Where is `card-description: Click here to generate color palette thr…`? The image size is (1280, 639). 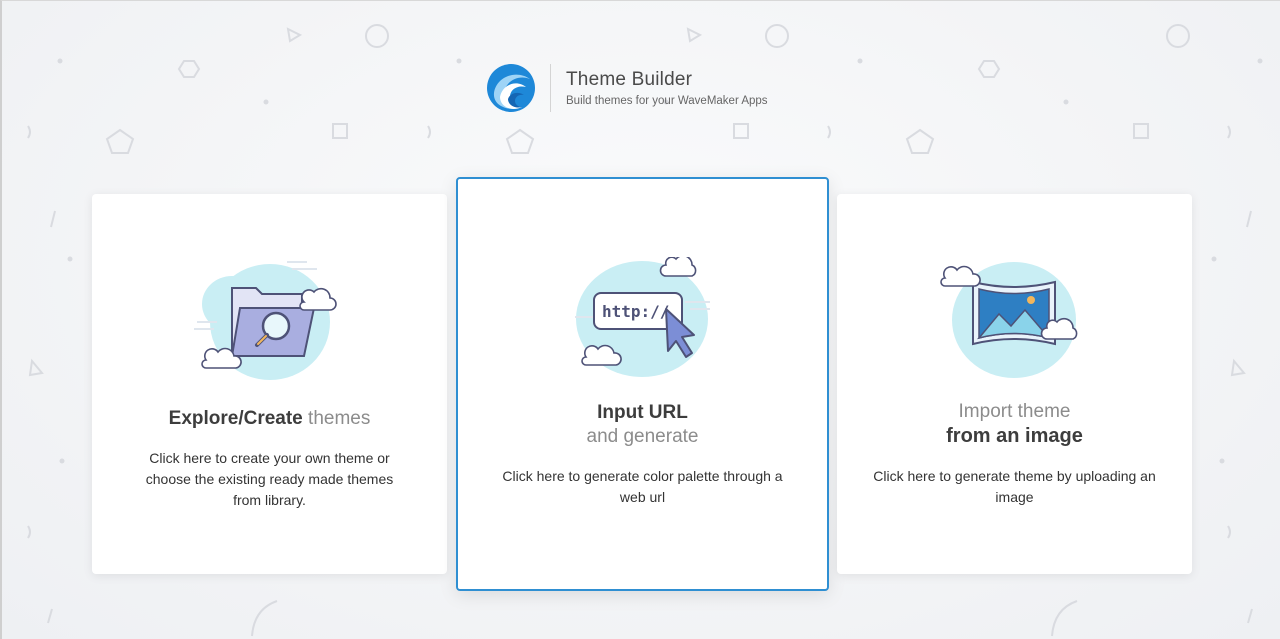 card-description: Click here to generate color palette thr… is located at coordinates (642, 486).